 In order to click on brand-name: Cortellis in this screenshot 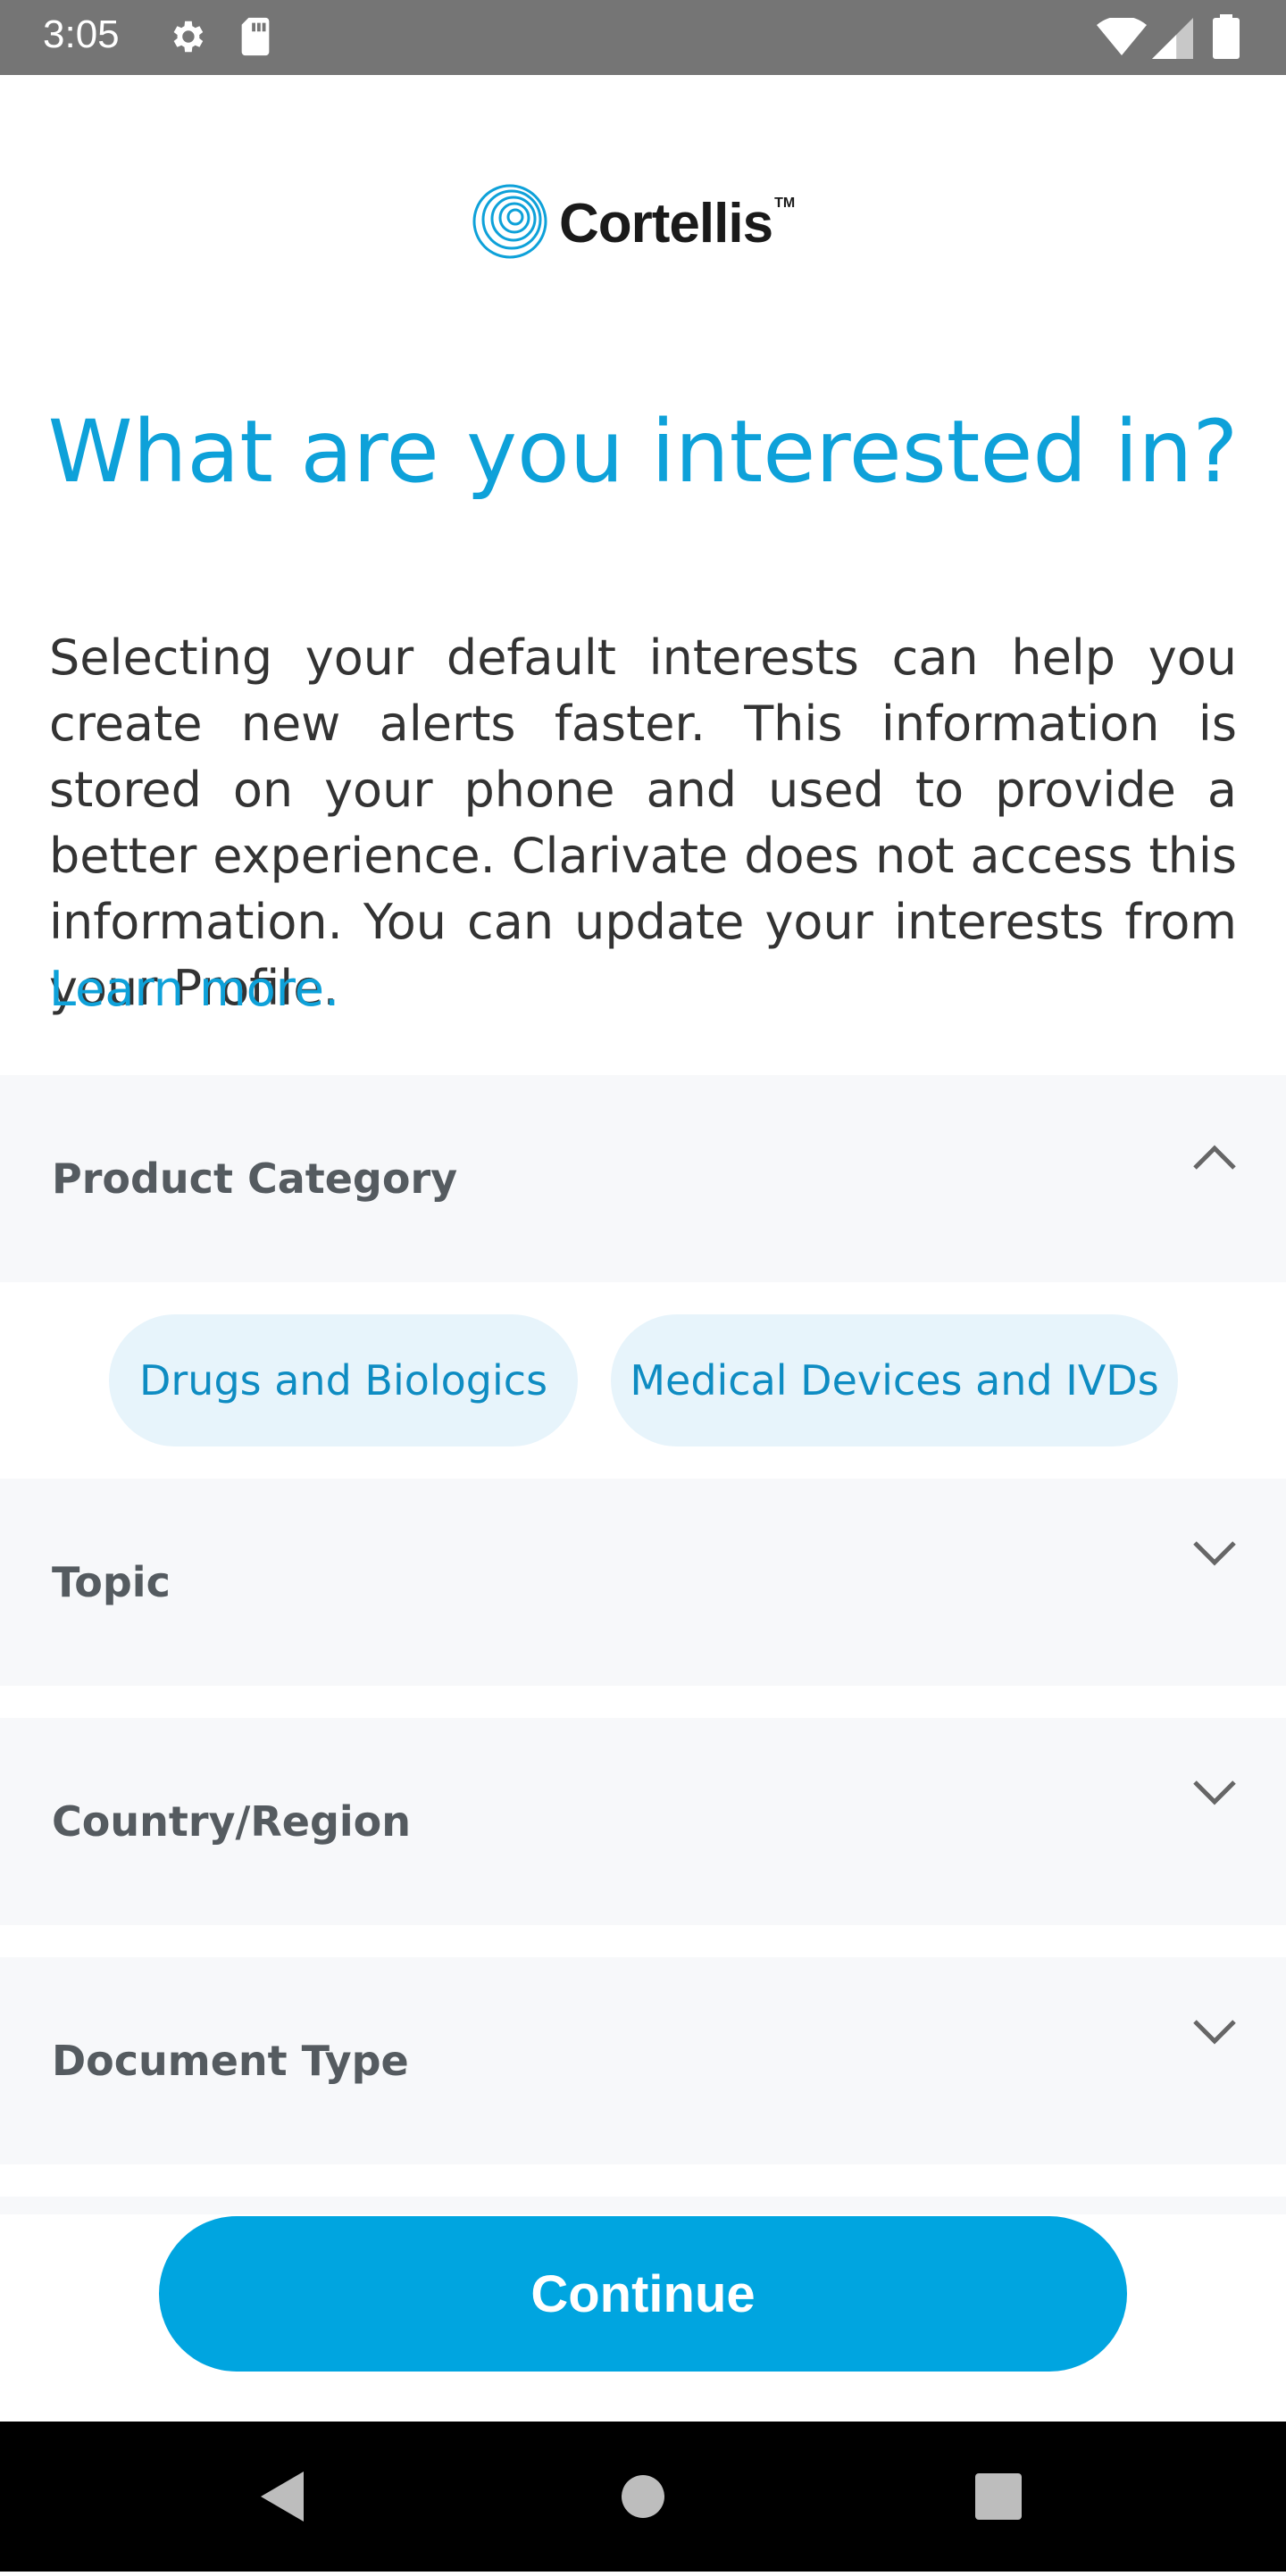, I will do `click(666, 223)`.